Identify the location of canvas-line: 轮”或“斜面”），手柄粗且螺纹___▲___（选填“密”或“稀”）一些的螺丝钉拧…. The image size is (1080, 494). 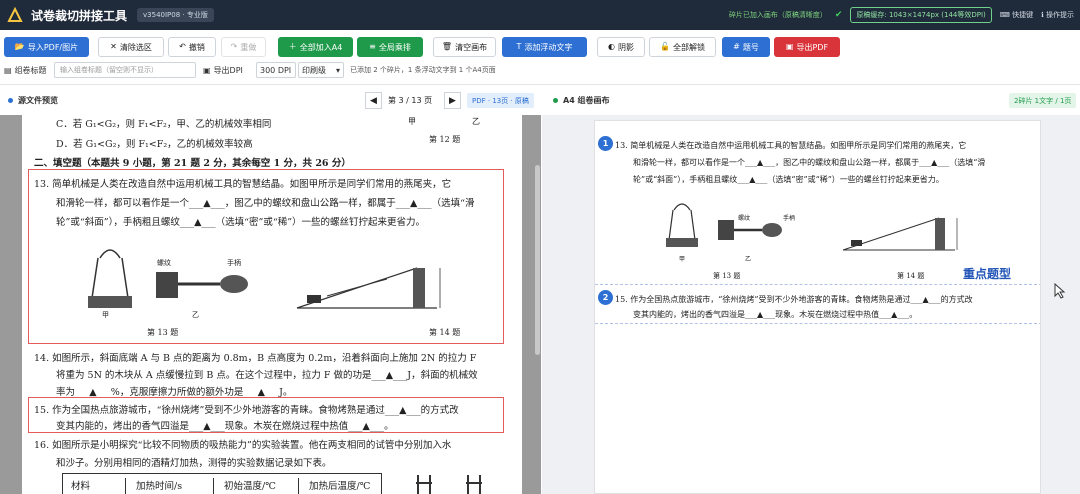
(788, 179).